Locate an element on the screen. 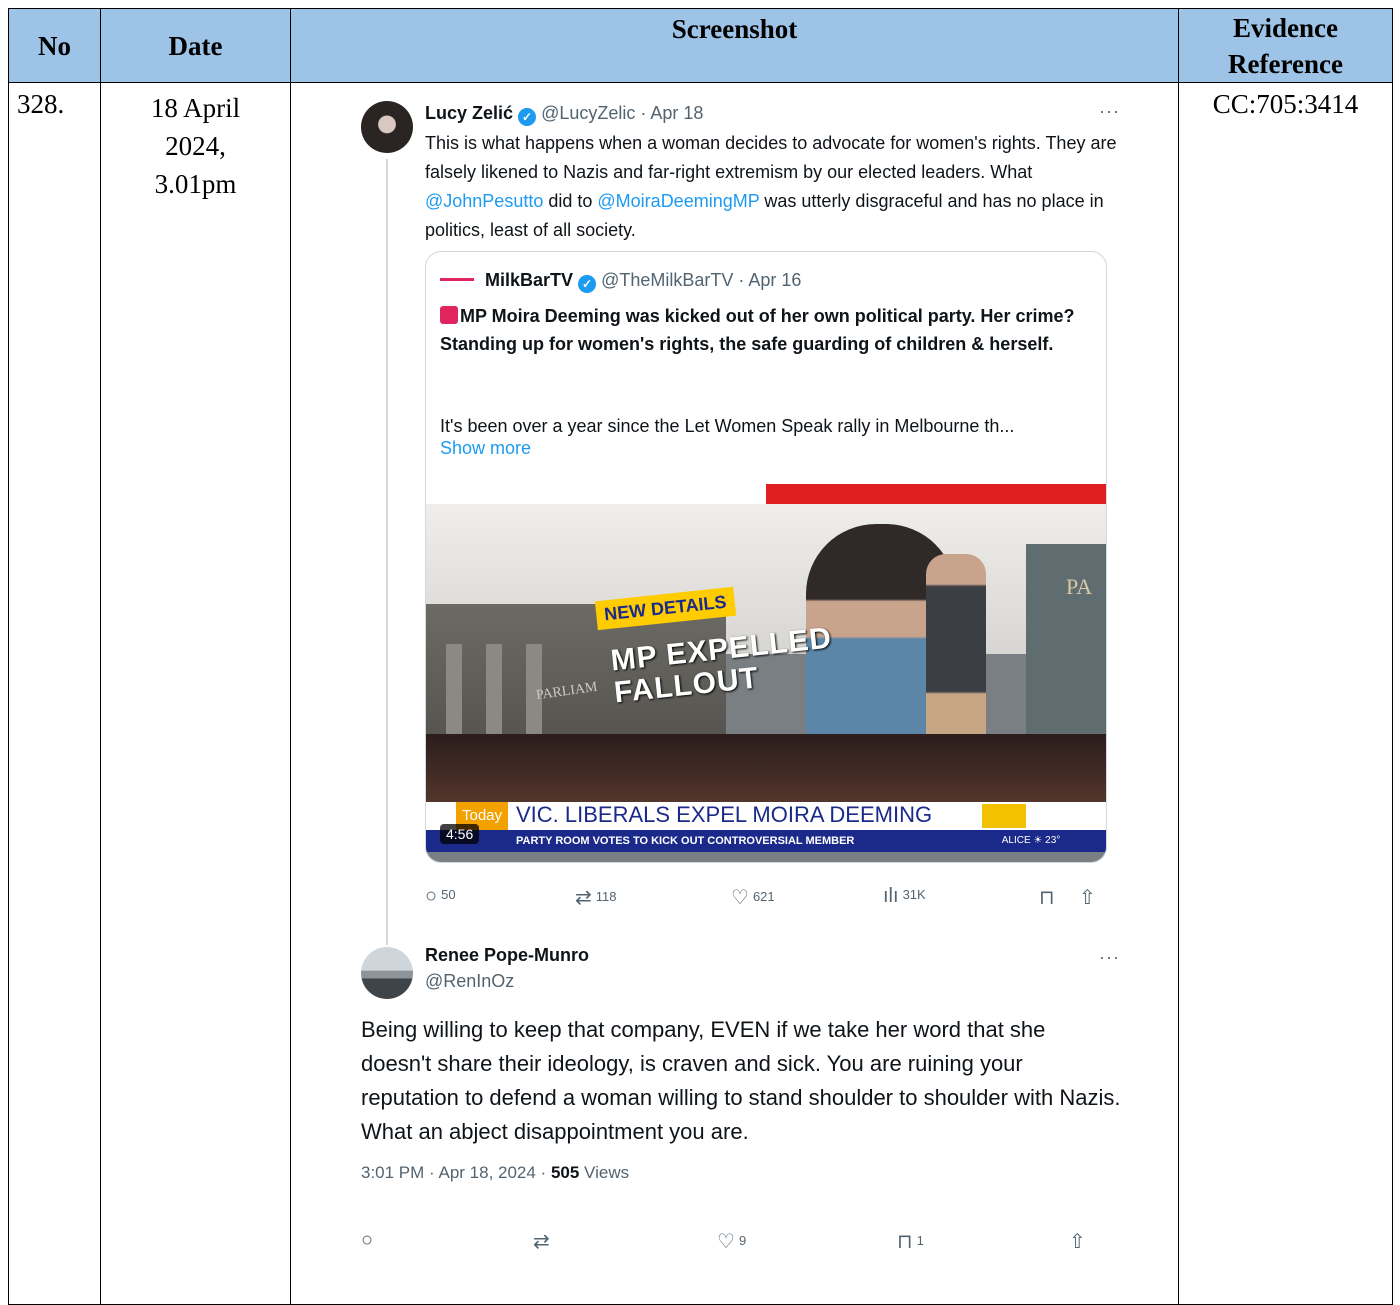 Image resolution: width=1400 pixels, height=1305 pixels. show-more-link: Show more is located at coordinates (485, 448).